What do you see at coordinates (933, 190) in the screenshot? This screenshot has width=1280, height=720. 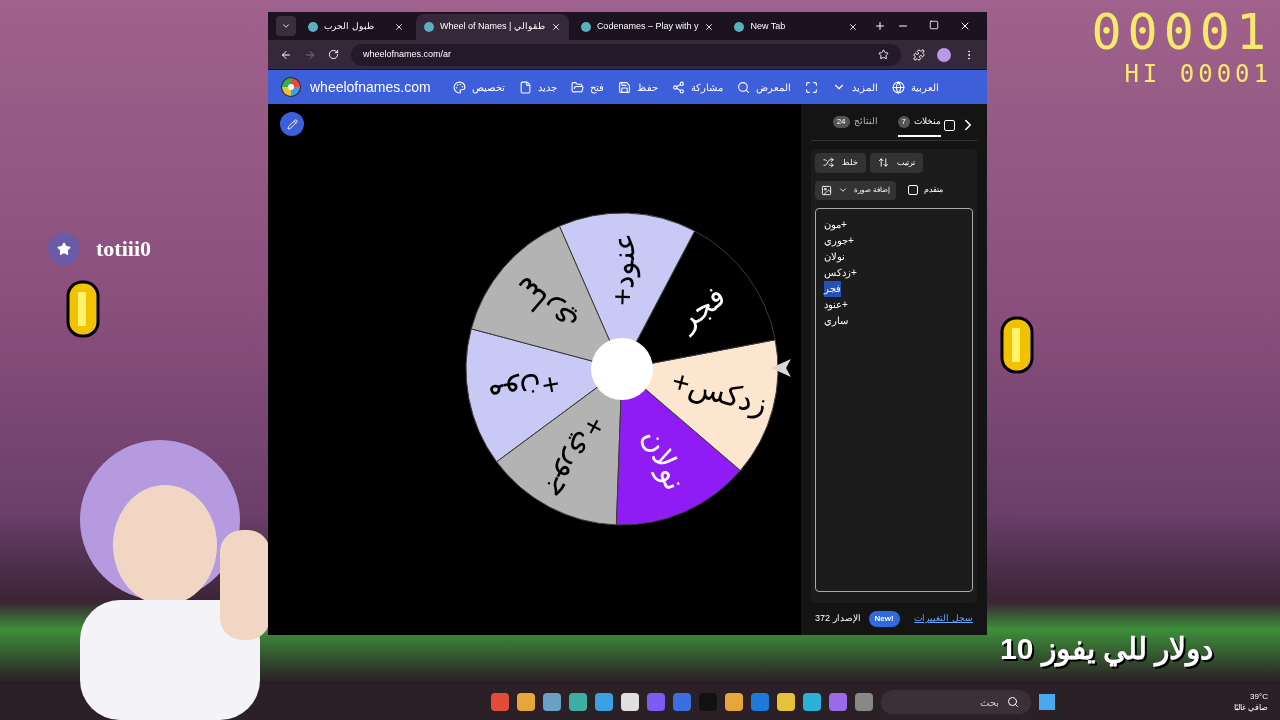 I see `checkbox-label: متقدم` at bounding box center [933, 190].